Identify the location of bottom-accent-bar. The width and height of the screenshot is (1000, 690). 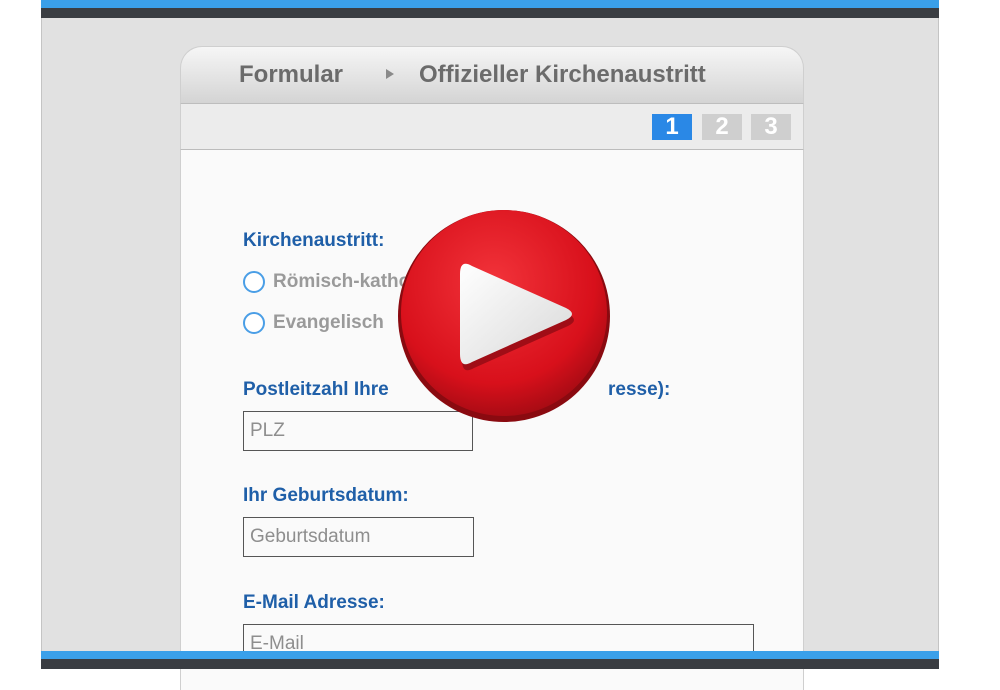
(490, 655).